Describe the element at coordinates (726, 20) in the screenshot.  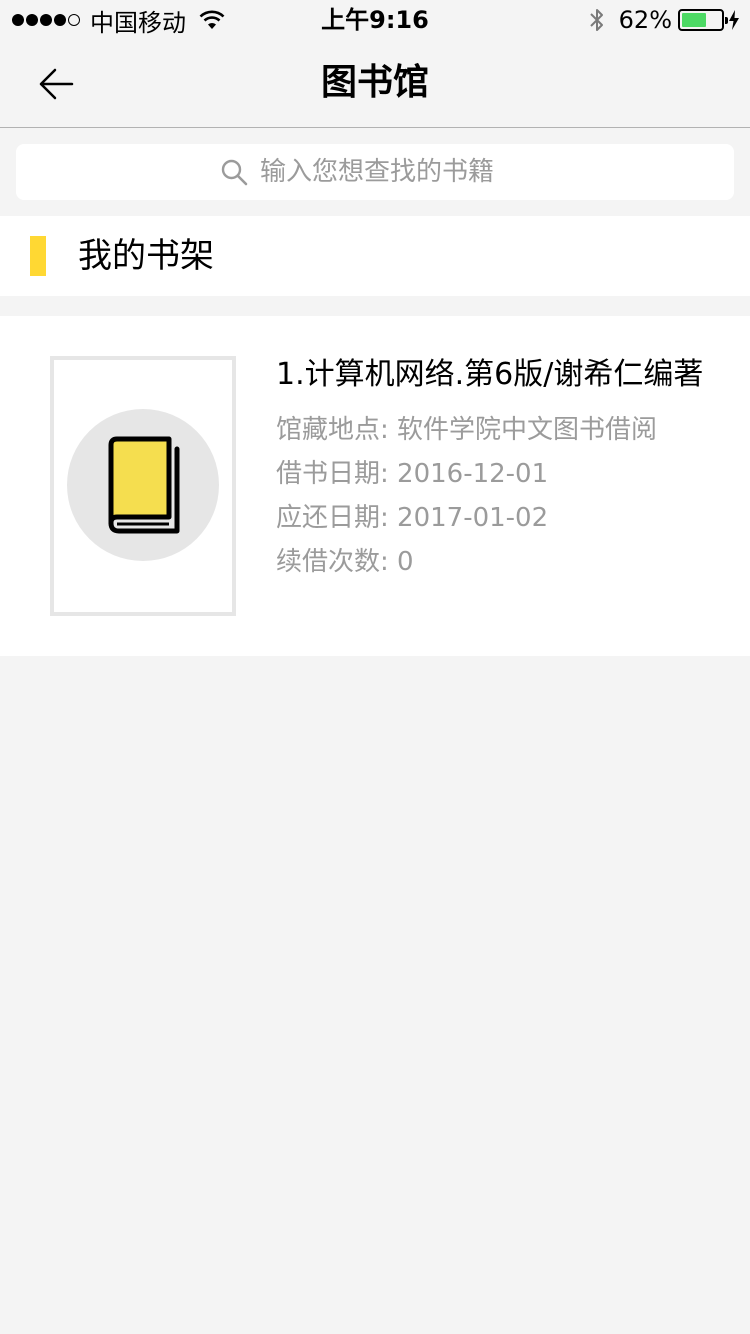
I see `battery-tip` at that location.